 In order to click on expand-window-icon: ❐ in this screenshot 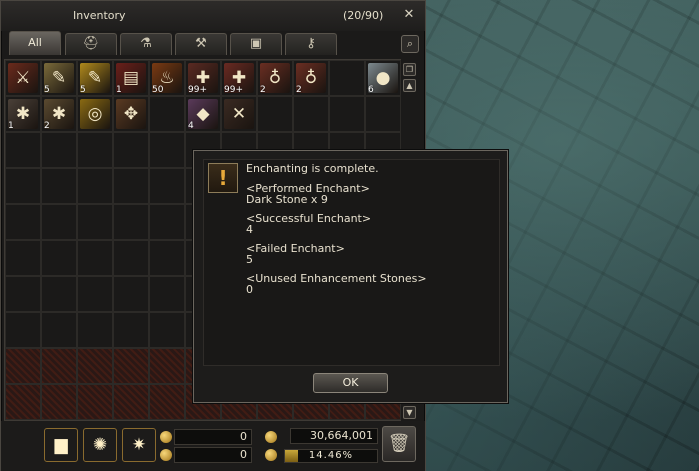, I will do `click(409, 69)`.